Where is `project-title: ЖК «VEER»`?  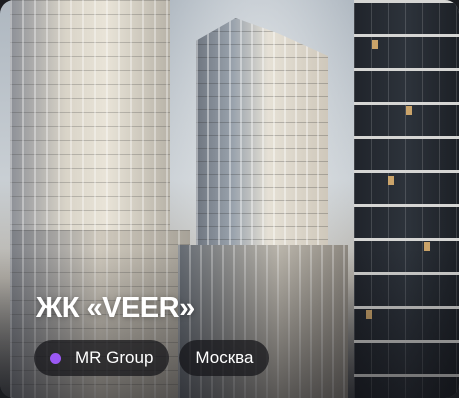
project-title: ЖК «VEER» is located at coordinates (115, 308).